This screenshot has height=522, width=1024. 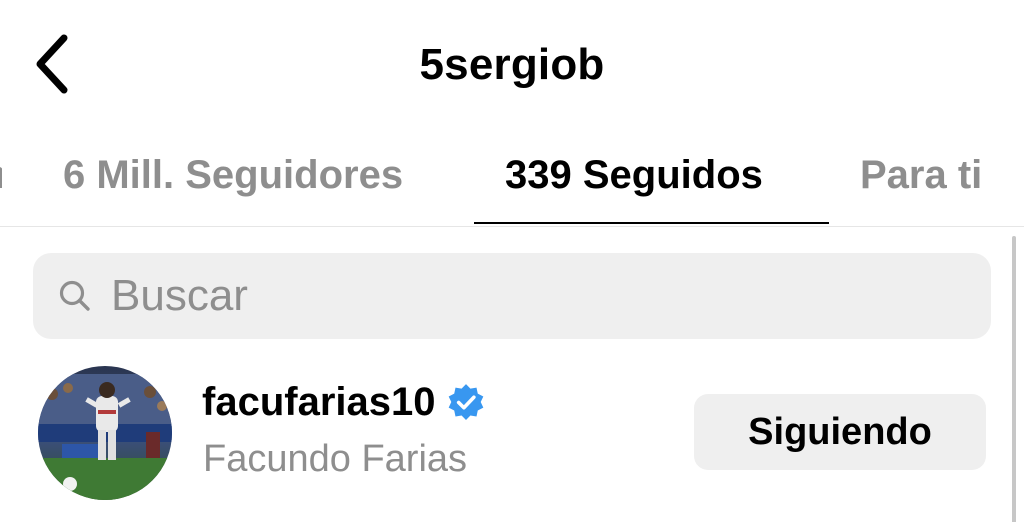 I want to click on search-icon, so click(x=75, y=296).